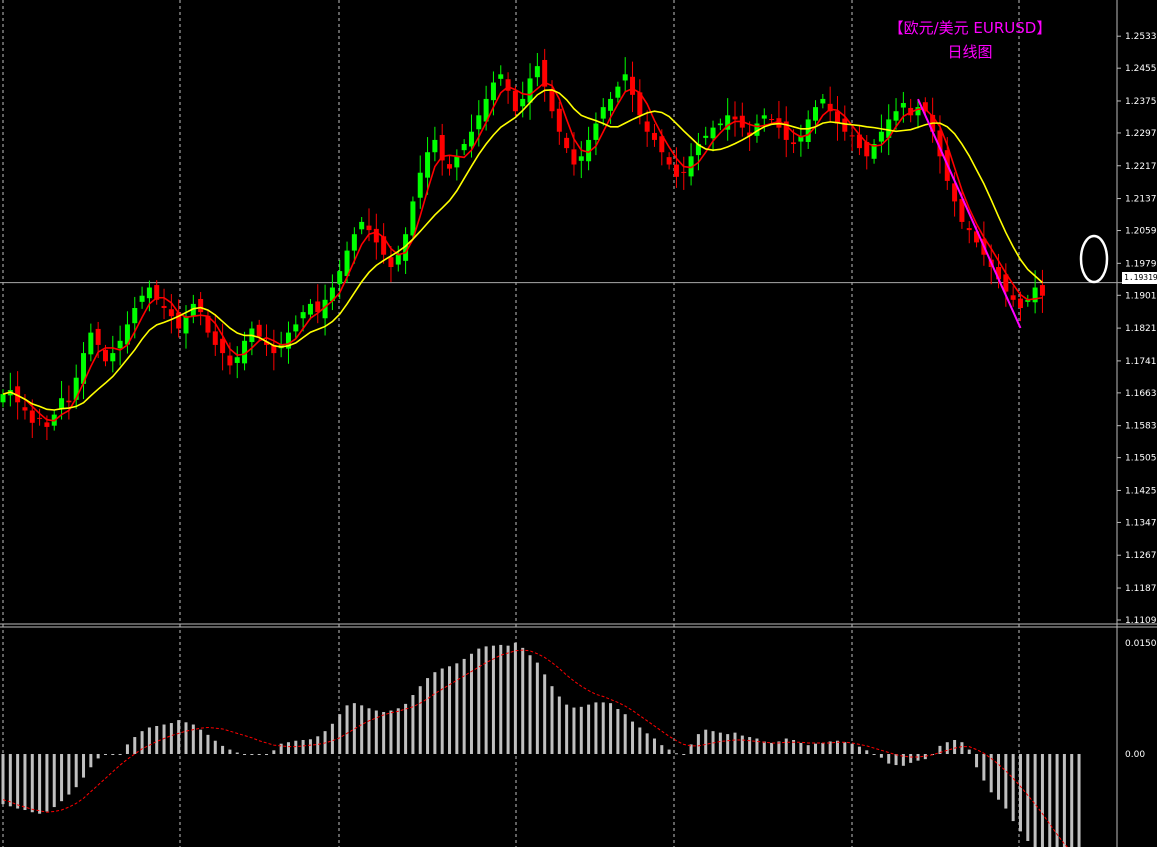 The image size is (1157, 847). Describe the element at coordinates (1141, 134) in the screenshot. I see `price-tick-label: 1.22970` at that location.